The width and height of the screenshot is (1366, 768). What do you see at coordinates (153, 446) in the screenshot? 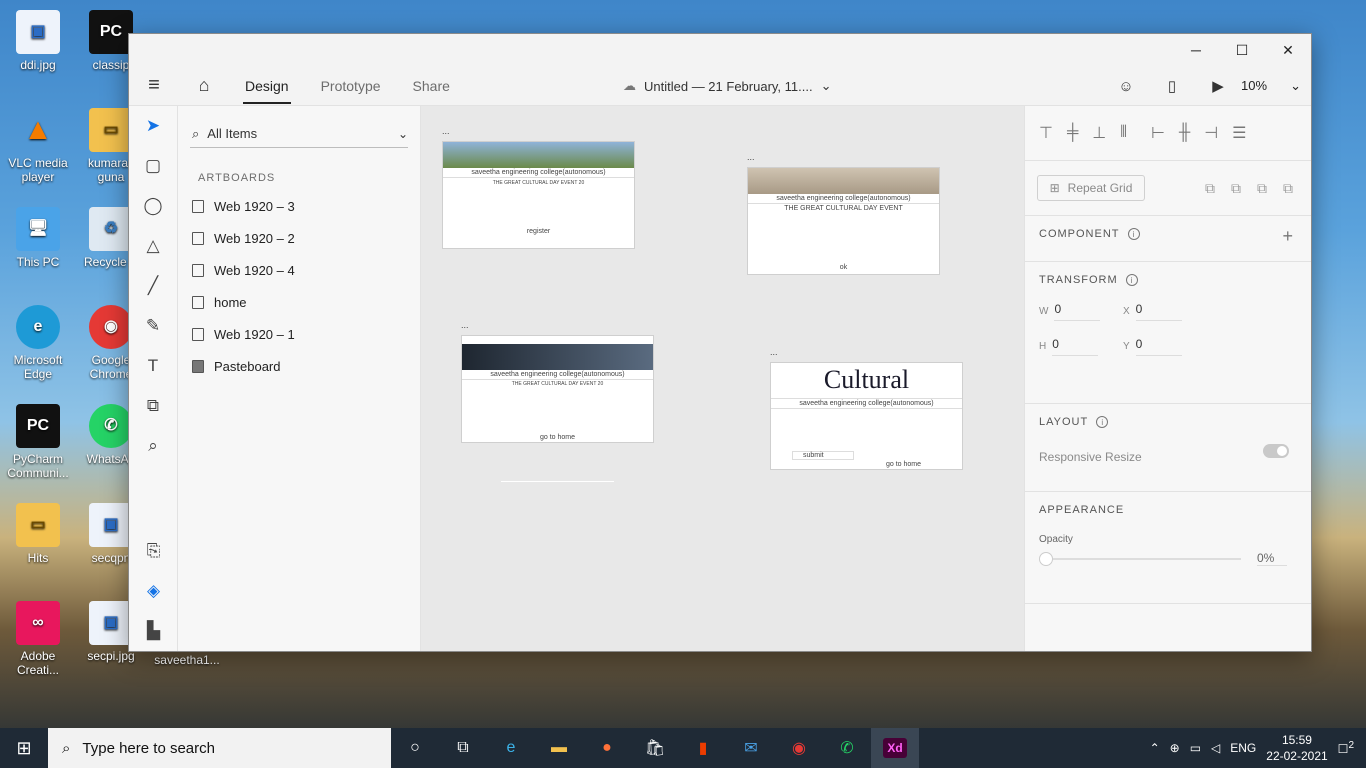
I see `zoom-tool-icon: ⌕` at bounding box center [153, 446].